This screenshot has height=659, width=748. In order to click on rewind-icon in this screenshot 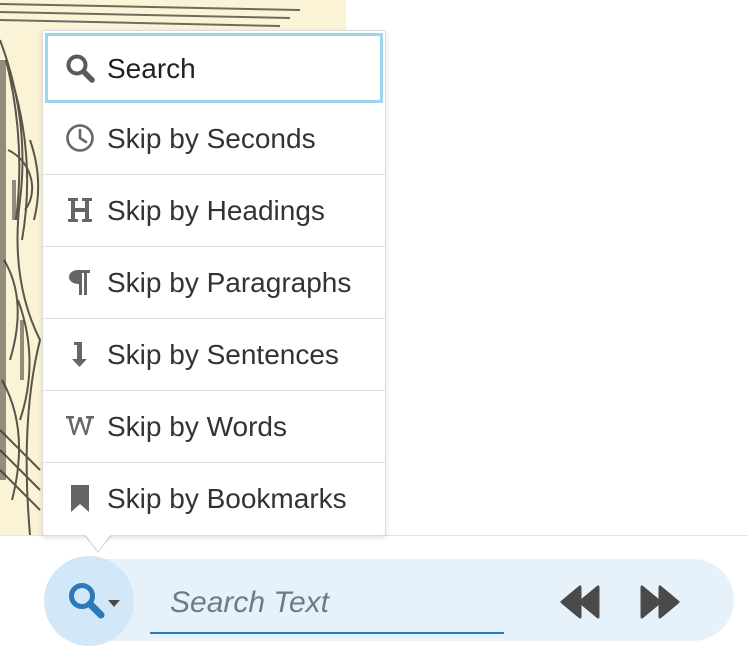, I will do `click(580, 602)`.